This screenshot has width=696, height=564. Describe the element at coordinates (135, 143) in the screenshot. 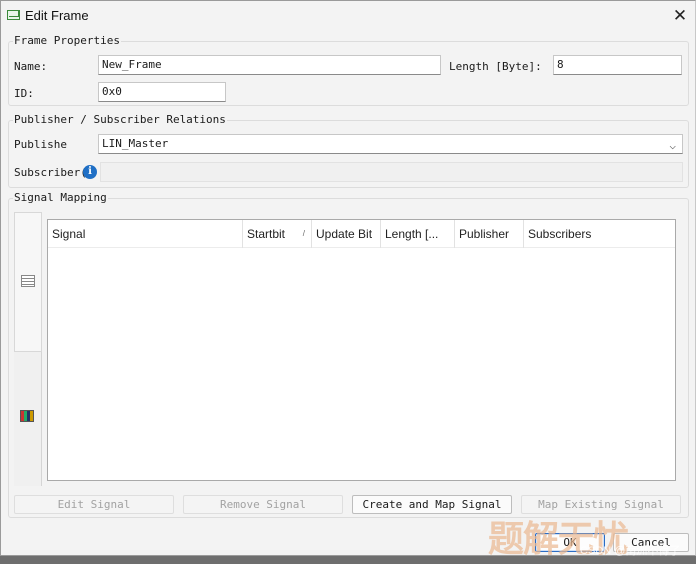

I see `publisher-value: LIN_Master` at that location.